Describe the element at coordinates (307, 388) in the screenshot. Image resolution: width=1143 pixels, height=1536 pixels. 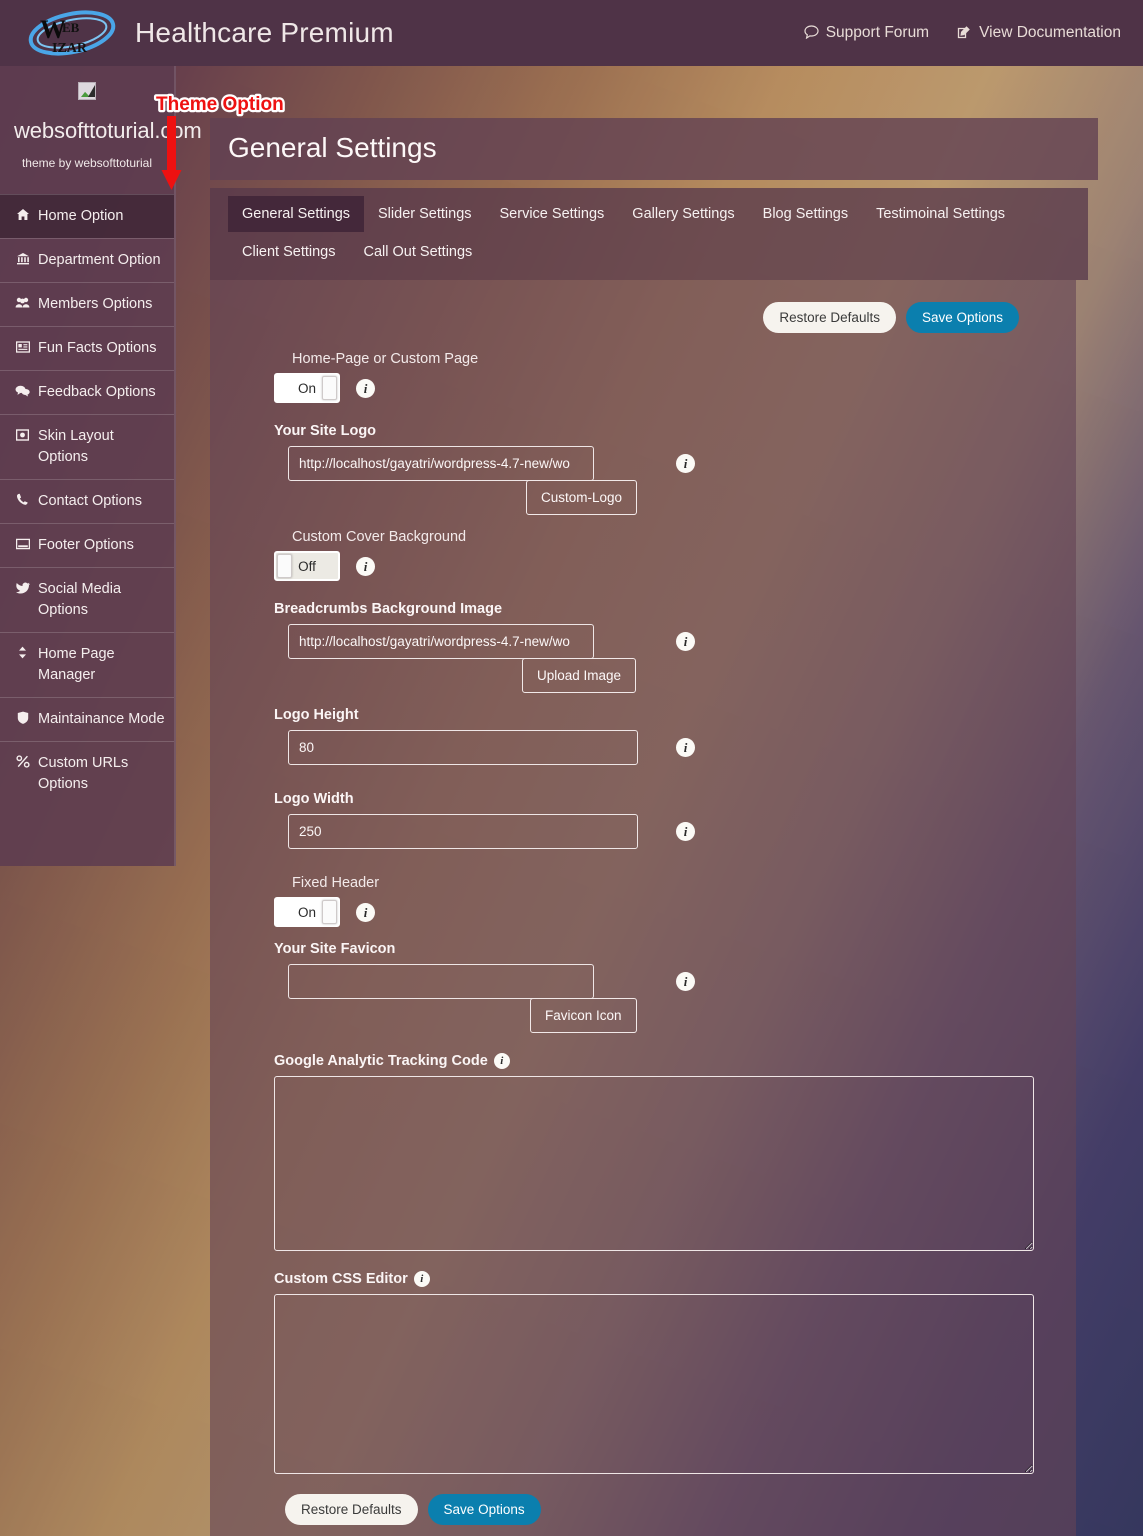
I see `home-page-toggle: On` at that location.